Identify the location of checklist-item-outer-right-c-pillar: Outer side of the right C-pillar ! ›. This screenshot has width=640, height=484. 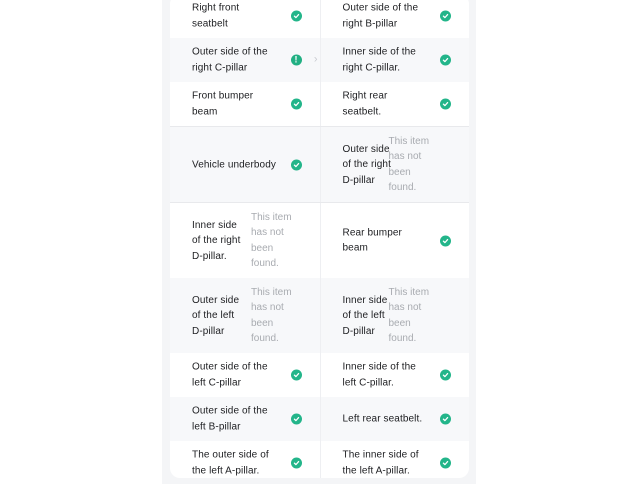
(245, 60).